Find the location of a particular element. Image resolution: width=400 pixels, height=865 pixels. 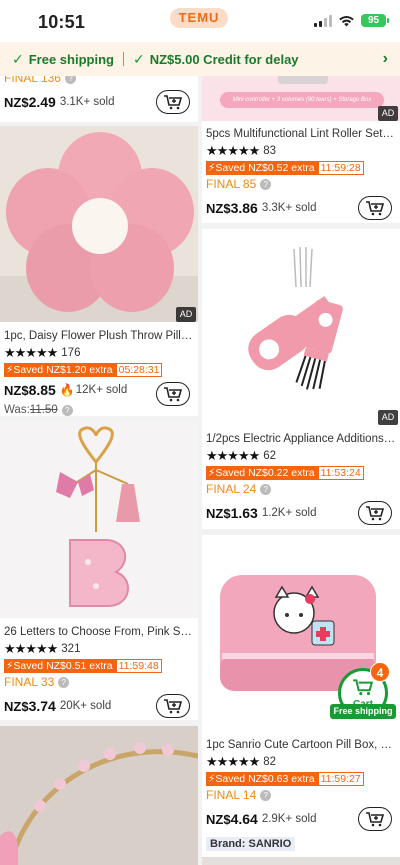

clock: 10:51 is located at coordinates (62, 22).